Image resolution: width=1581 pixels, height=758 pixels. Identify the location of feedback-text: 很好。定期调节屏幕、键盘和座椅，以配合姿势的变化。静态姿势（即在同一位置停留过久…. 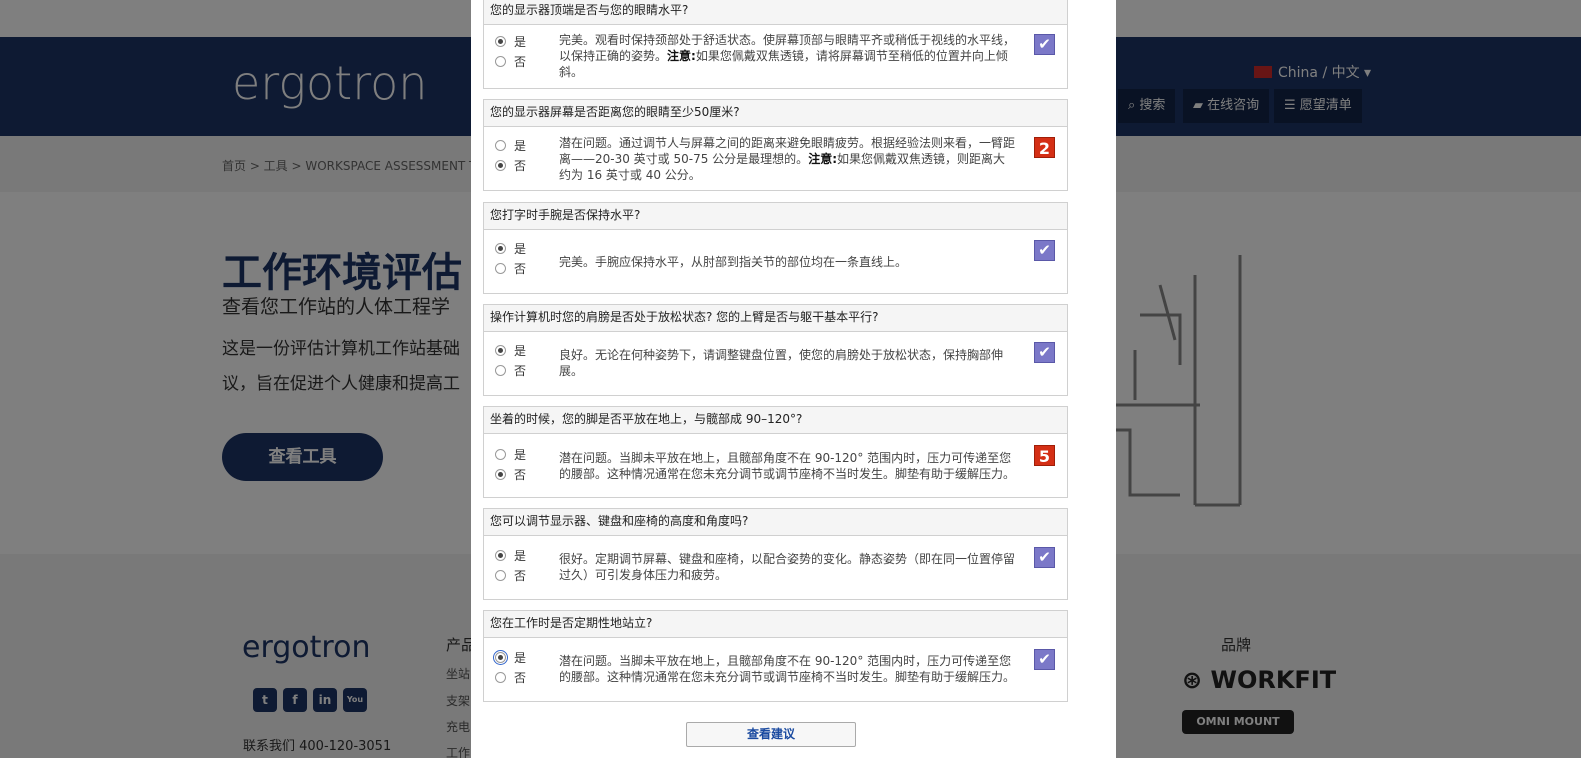
(787, 567).